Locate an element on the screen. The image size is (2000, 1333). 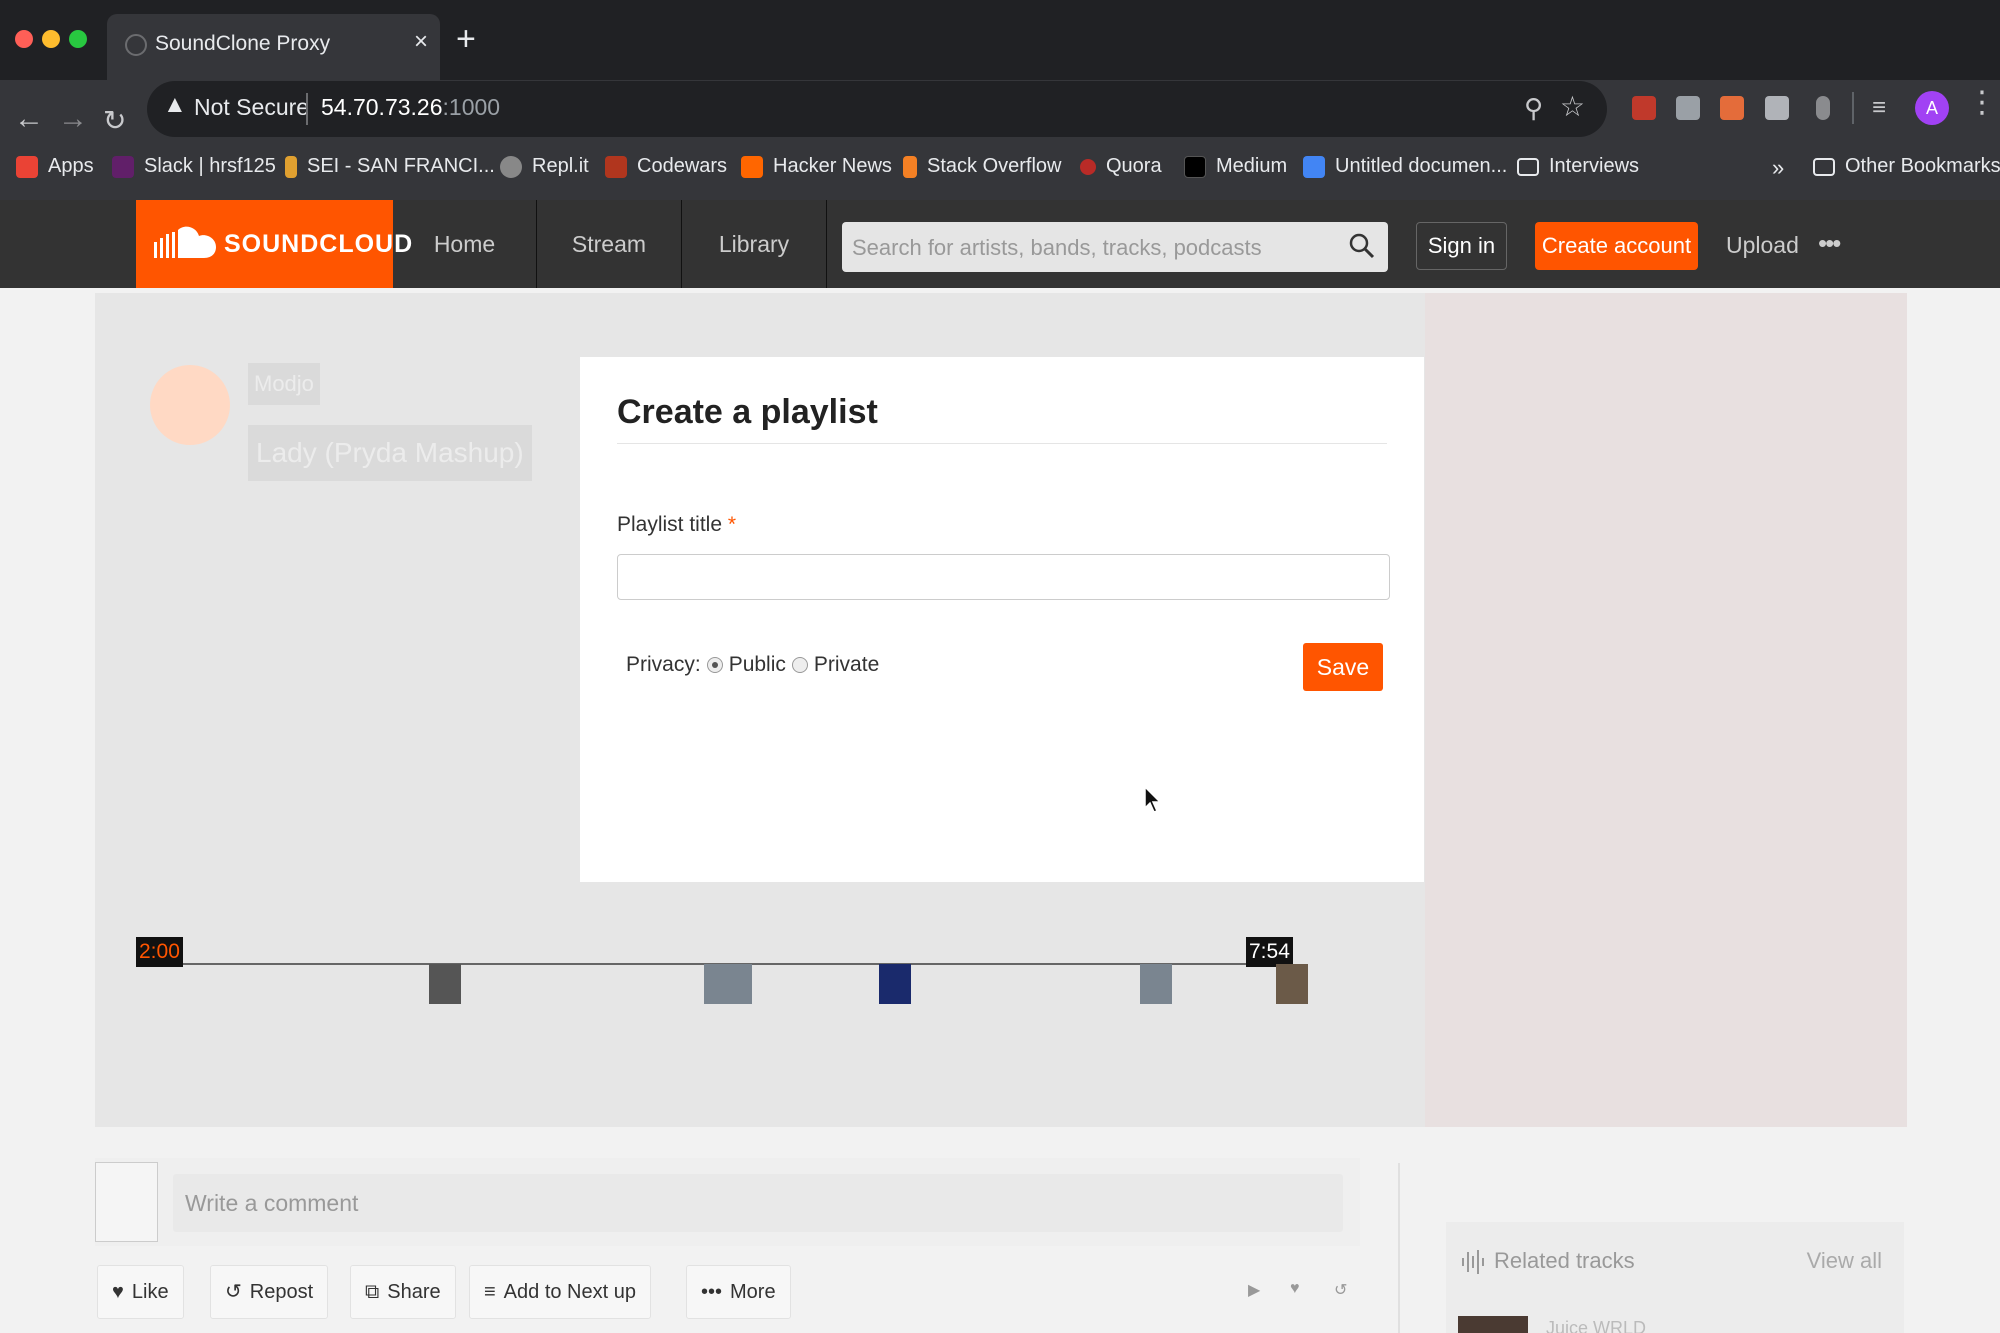
track-artist: Modjo is located at coordinates (284, 384).